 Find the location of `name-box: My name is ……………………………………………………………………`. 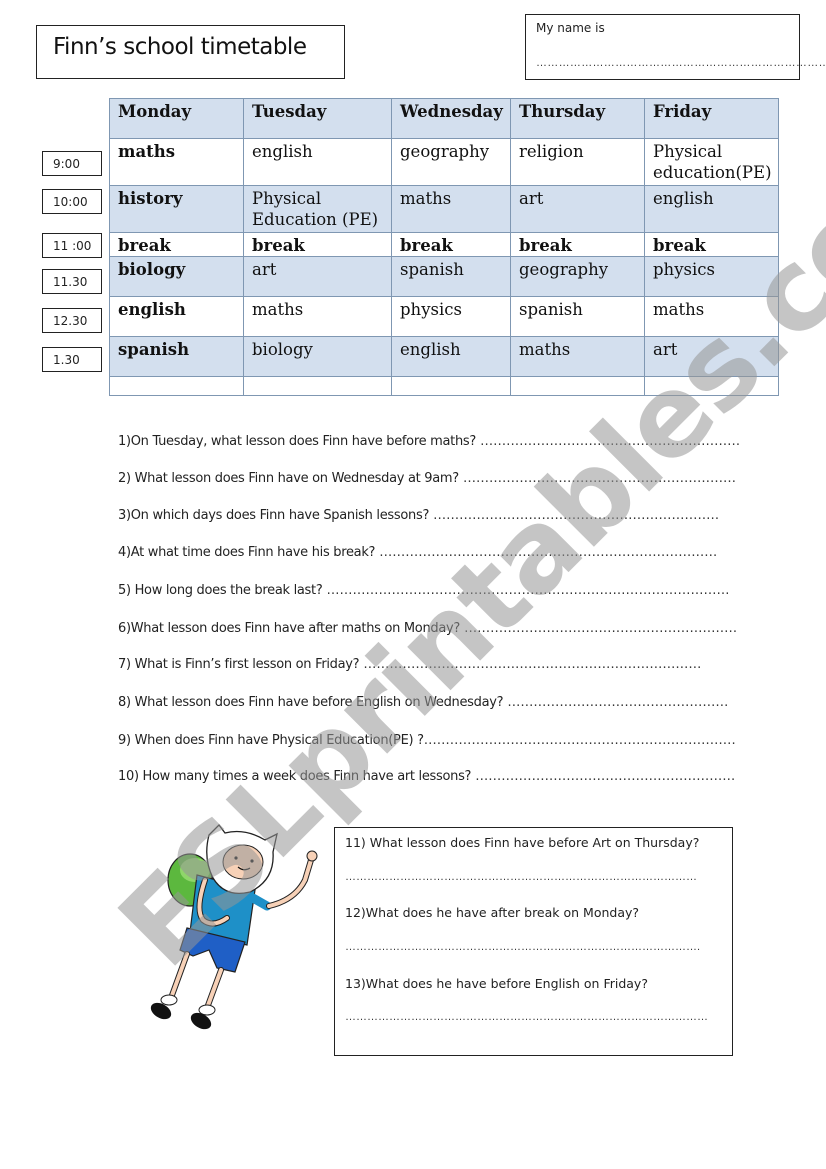

name-box: My name is …………………………………………………………………… is located at coordinates (675, 47).